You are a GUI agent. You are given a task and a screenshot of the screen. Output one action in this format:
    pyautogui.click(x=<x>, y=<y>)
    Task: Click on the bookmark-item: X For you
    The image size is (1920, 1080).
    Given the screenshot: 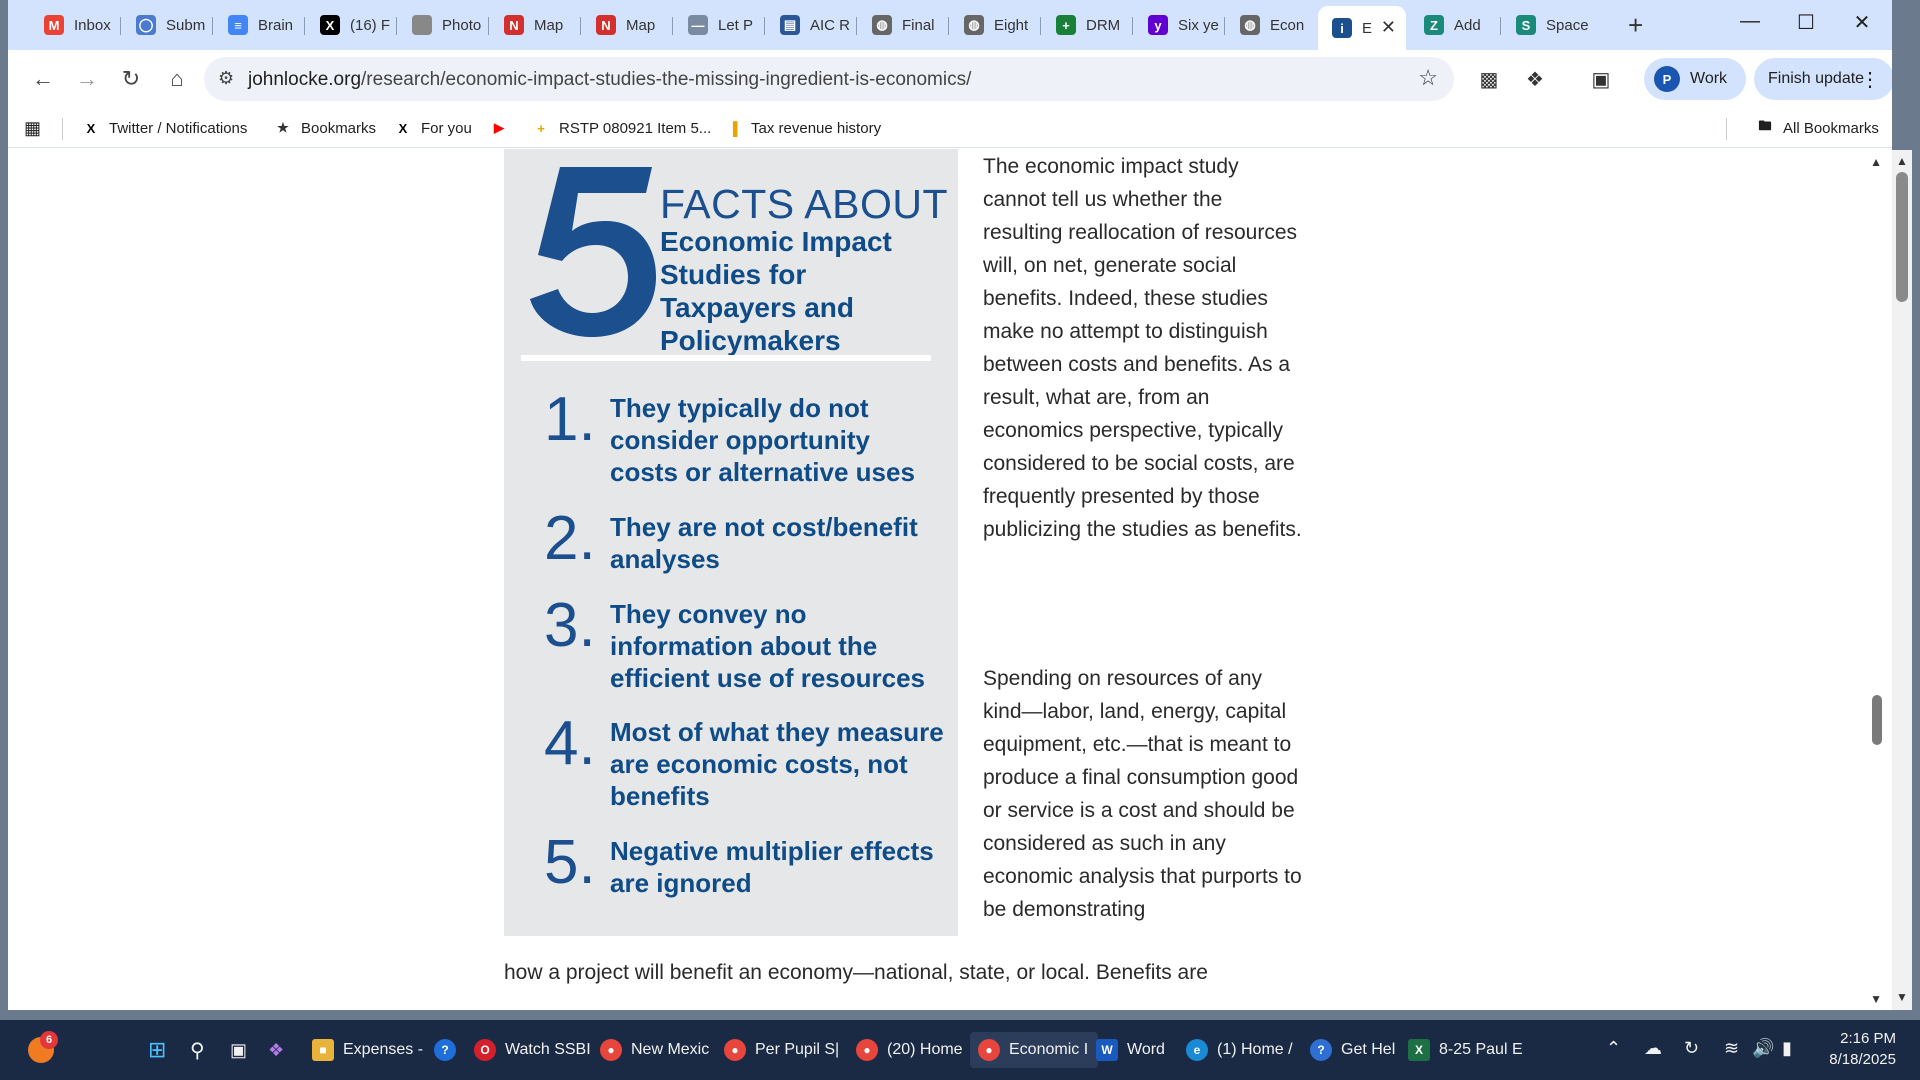 What is the action you would take?
    pyautogui.click(x=433, y=128)
    